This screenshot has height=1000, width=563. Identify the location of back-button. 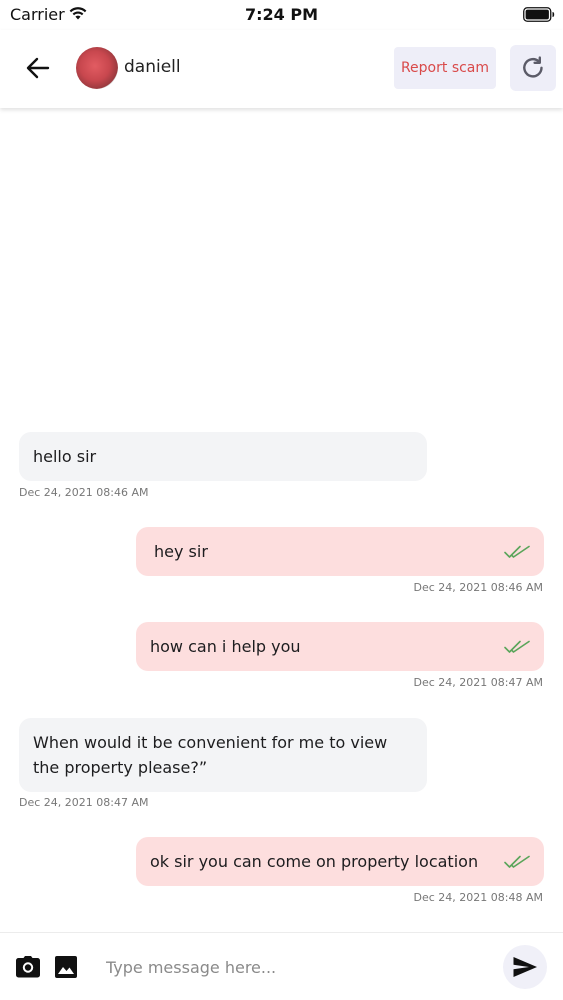
(38, 68).